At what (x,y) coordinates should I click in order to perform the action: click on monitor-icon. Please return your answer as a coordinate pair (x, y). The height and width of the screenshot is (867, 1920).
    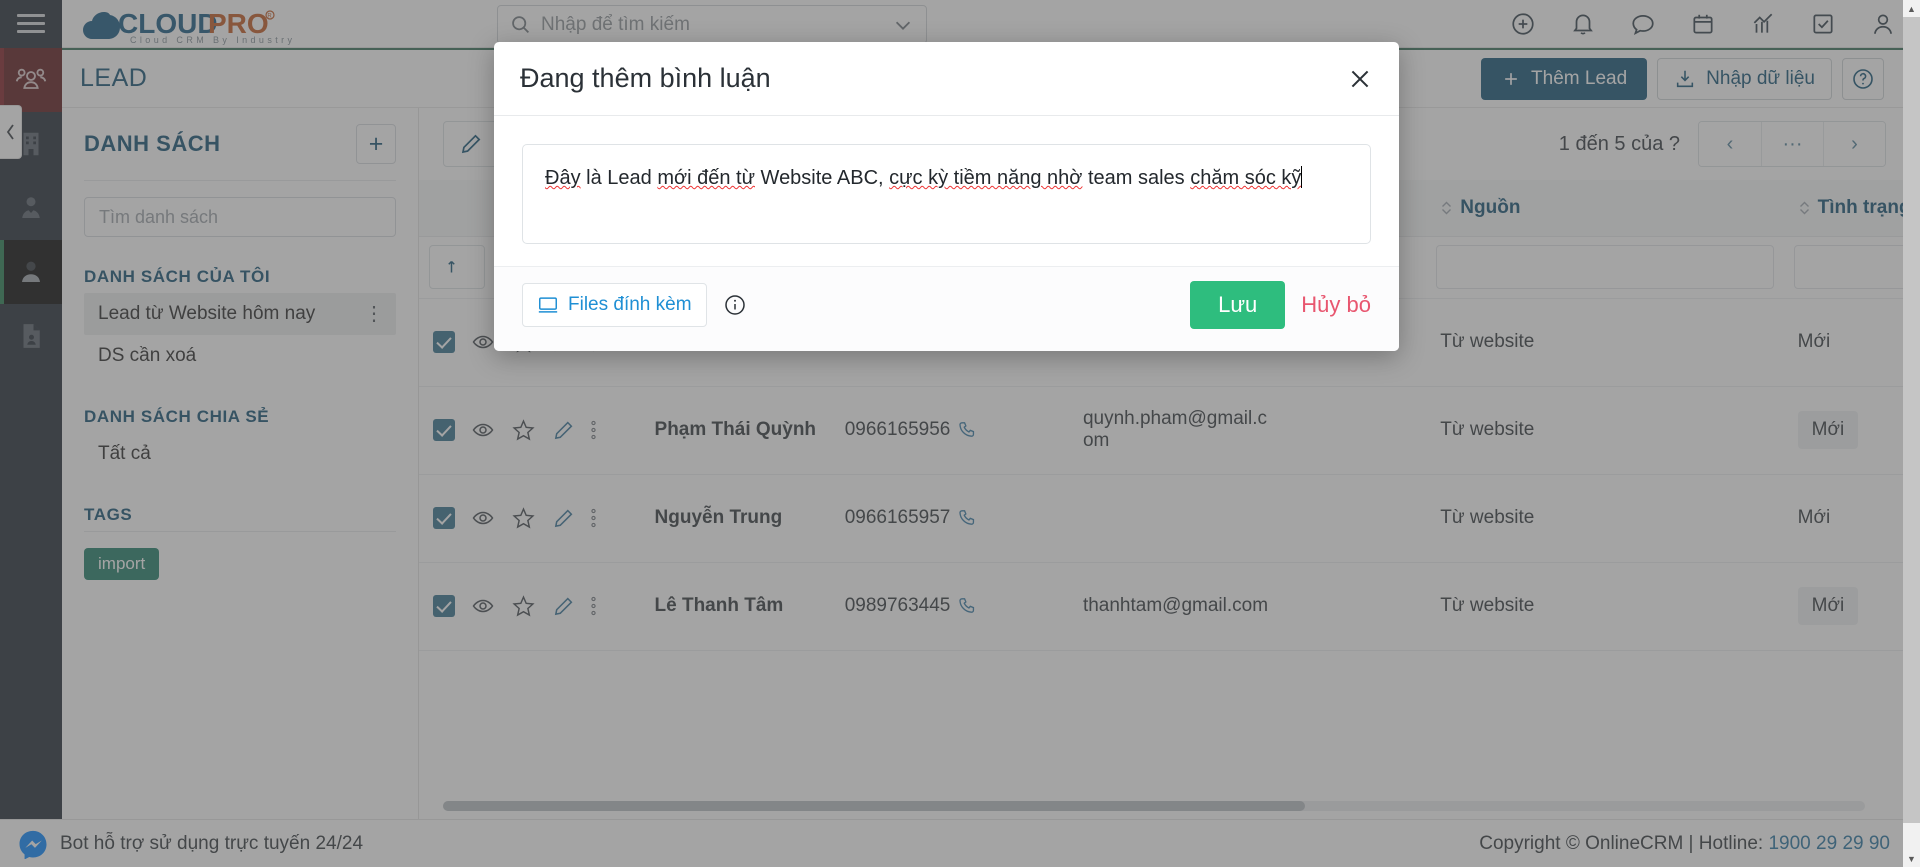
    Looking at the image, I should click on (548, 305).